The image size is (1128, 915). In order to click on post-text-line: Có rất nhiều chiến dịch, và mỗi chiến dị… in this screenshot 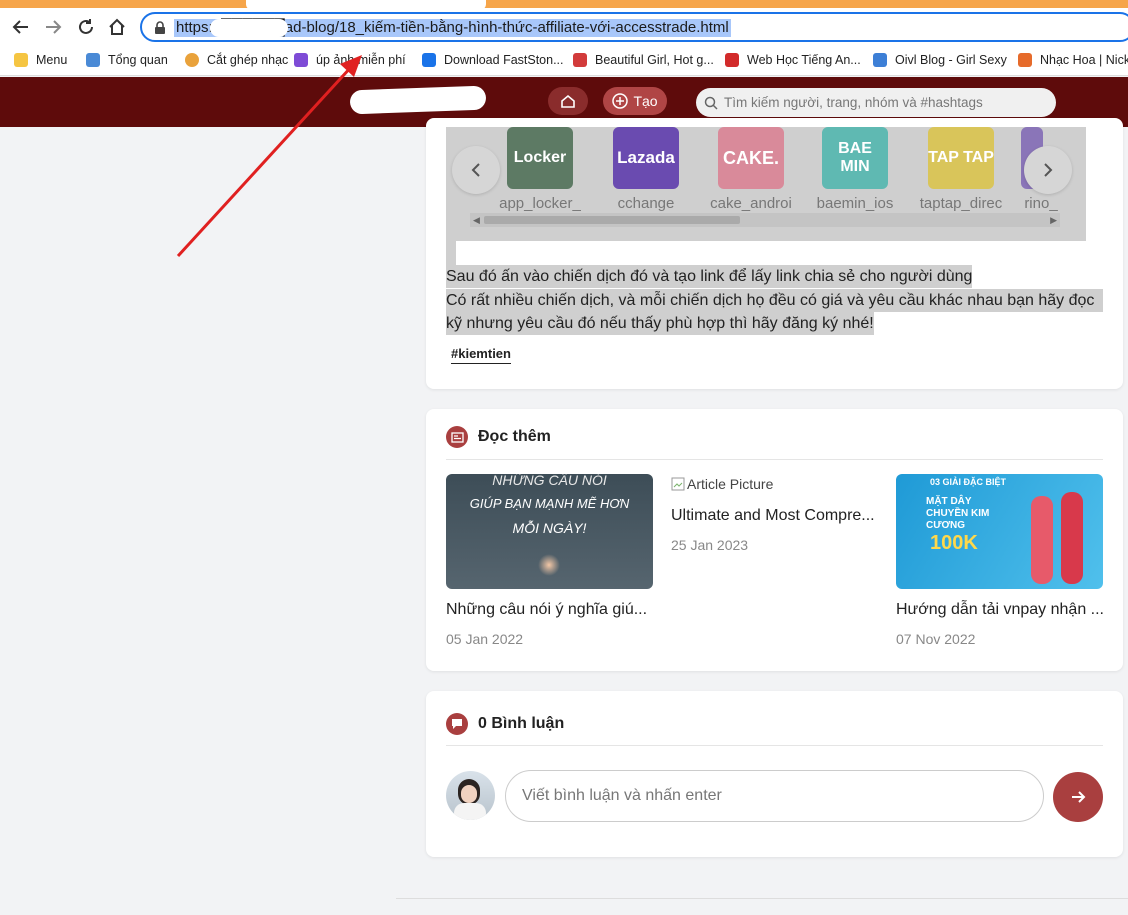, I will do `click(774, 300)`.